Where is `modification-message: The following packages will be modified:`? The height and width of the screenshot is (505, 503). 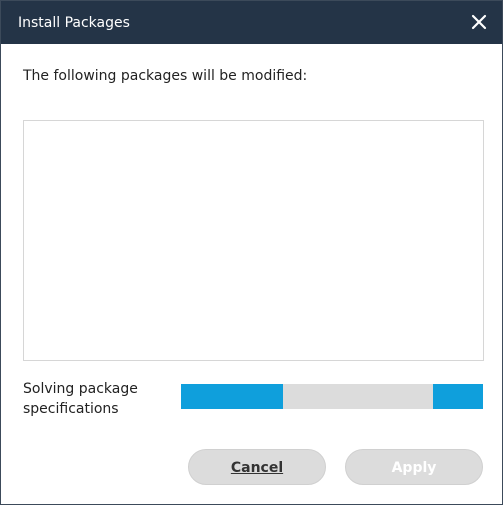
modification-message: The following packages will be modified: is located at coordinates (165, 76).